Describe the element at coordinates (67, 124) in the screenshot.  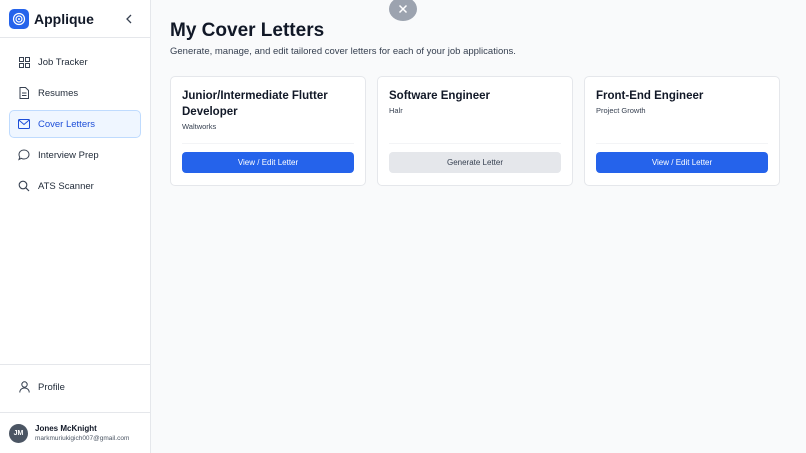
I see `sidebar-item-label: Cover Letters` at that location.